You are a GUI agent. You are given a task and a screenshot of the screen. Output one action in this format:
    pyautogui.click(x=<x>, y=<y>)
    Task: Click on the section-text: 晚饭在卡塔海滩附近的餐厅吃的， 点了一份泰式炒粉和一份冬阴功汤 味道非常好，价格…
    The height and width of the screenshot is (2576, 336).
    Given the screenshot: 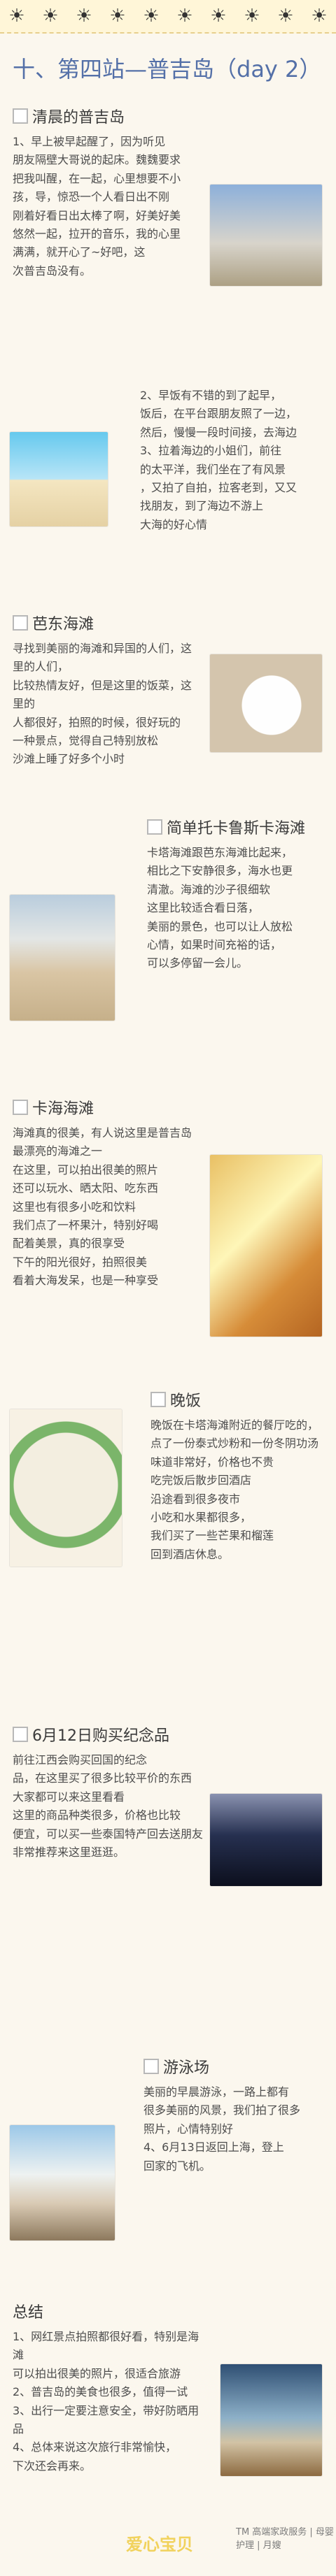 What is the action you would take?
    pyautogui.click(x=234, y=1489)
    